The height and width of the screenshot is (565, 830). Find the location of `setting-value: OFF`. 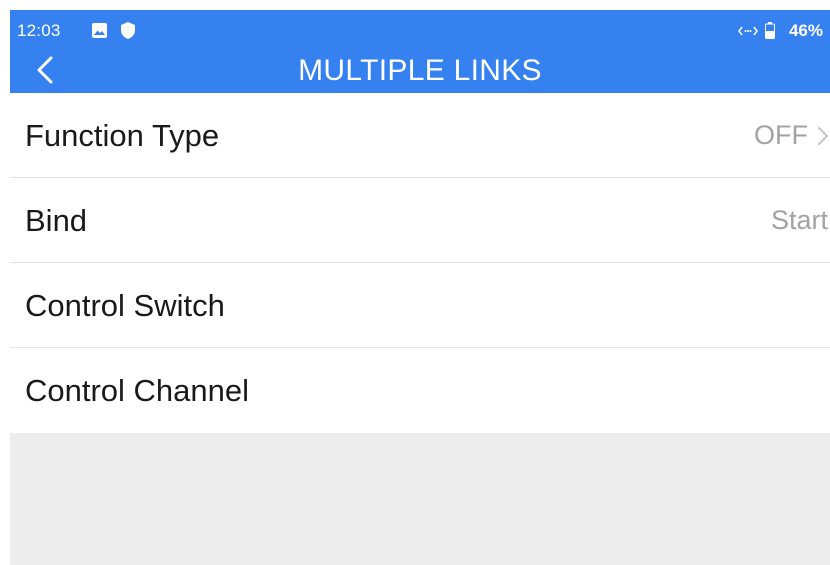

setting-value: OFF is located at coordinates (781, 135).